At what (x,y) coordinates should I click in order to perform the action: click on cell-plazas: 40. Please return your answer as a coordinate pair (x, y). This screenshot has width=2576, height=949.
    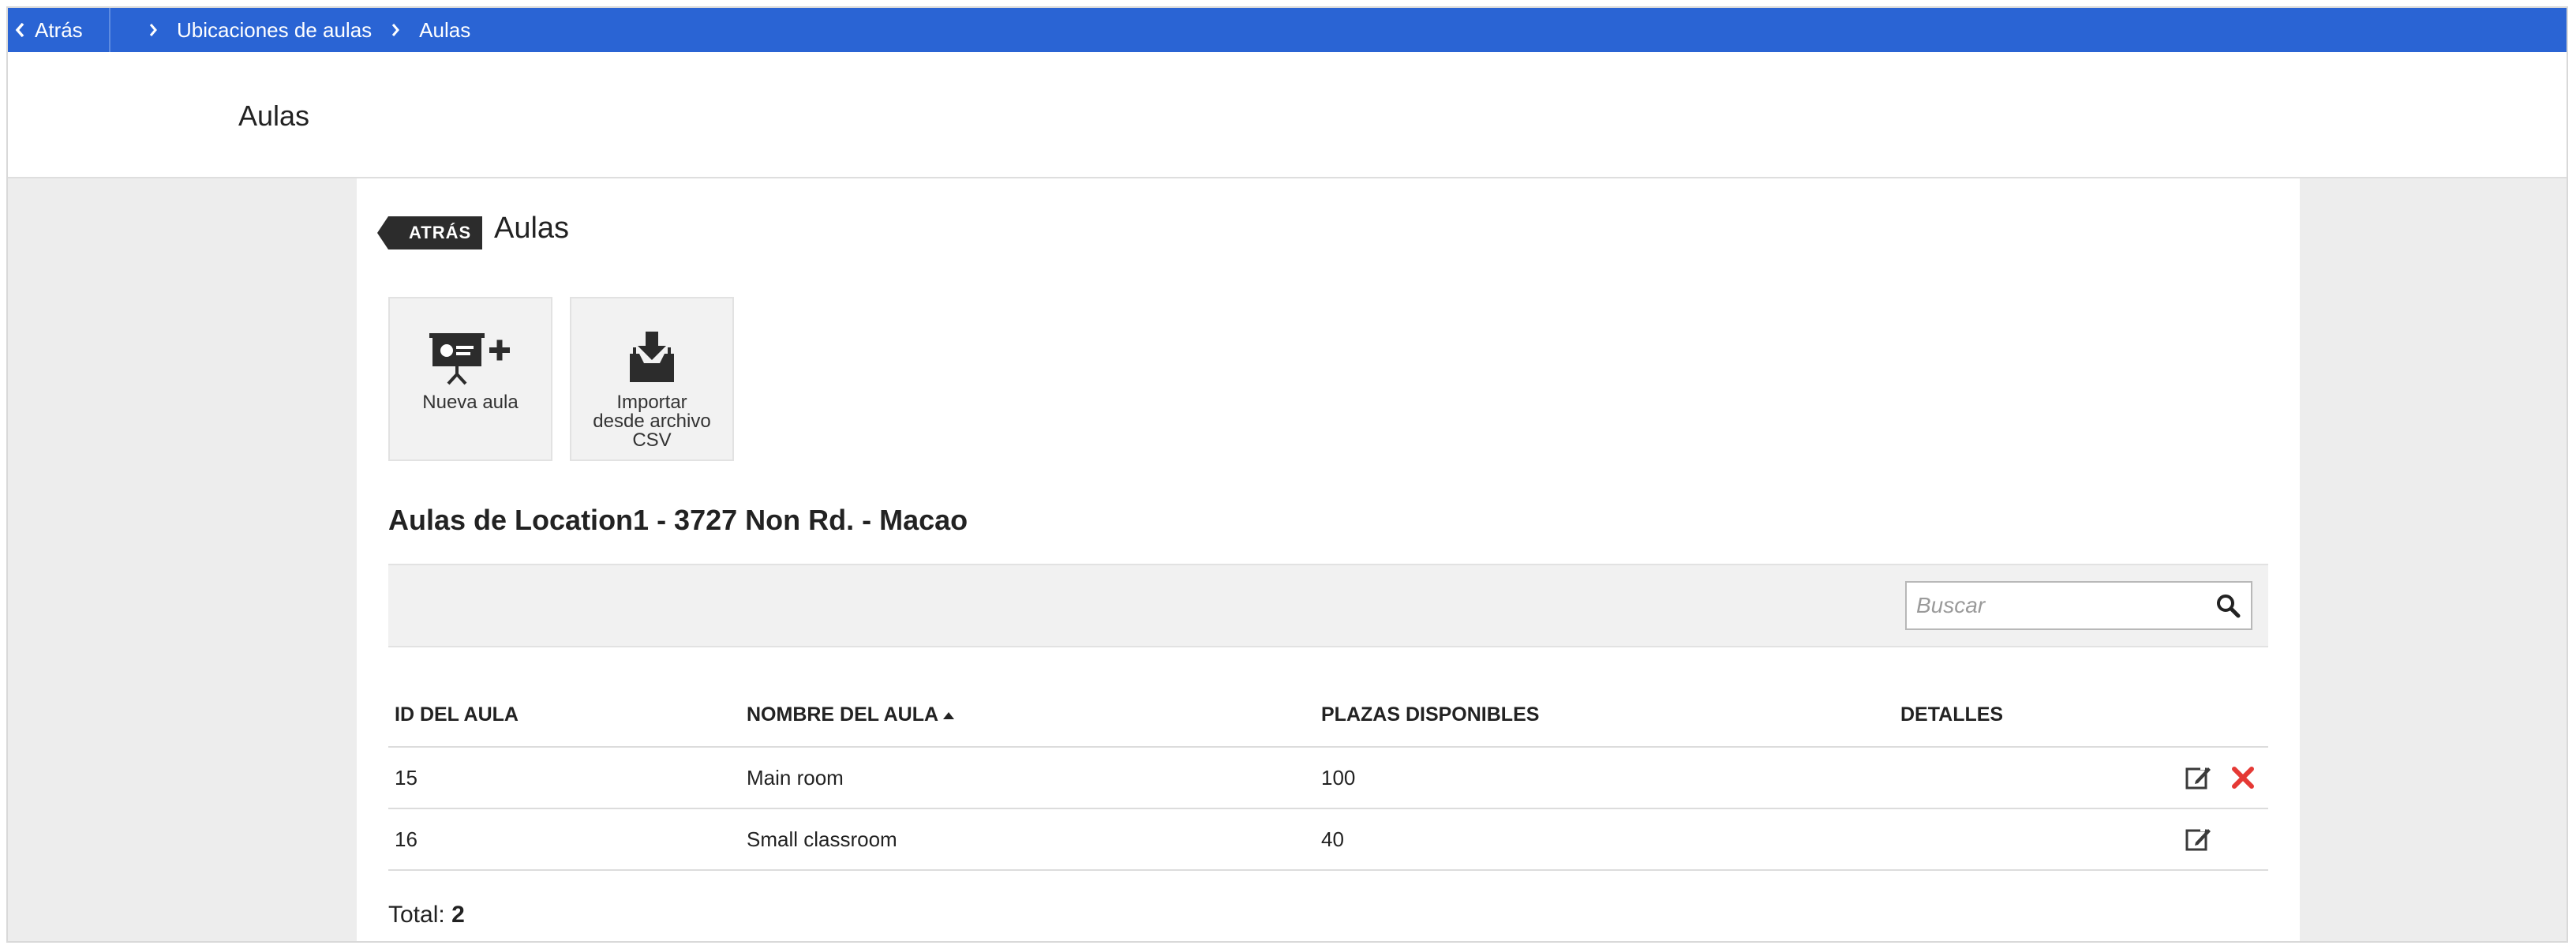
    Looking at the image, I should click on (1604, 839).